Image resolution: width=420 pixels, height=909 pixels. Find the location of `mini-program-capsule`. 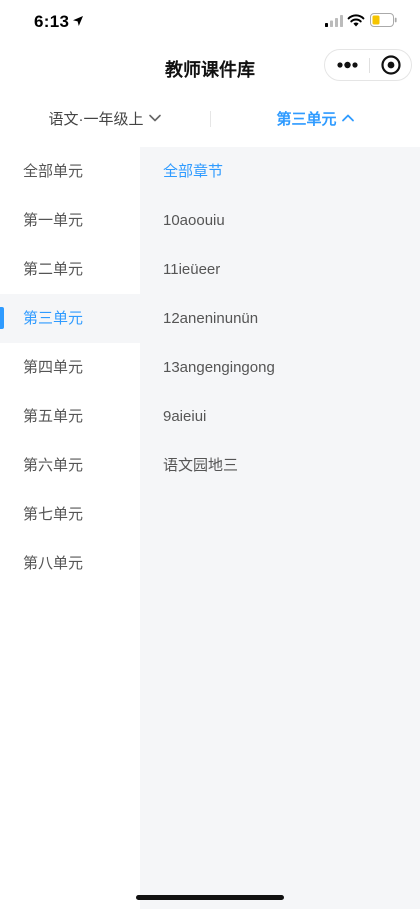

mini-program-capsule is located at coordinates (368, 65).